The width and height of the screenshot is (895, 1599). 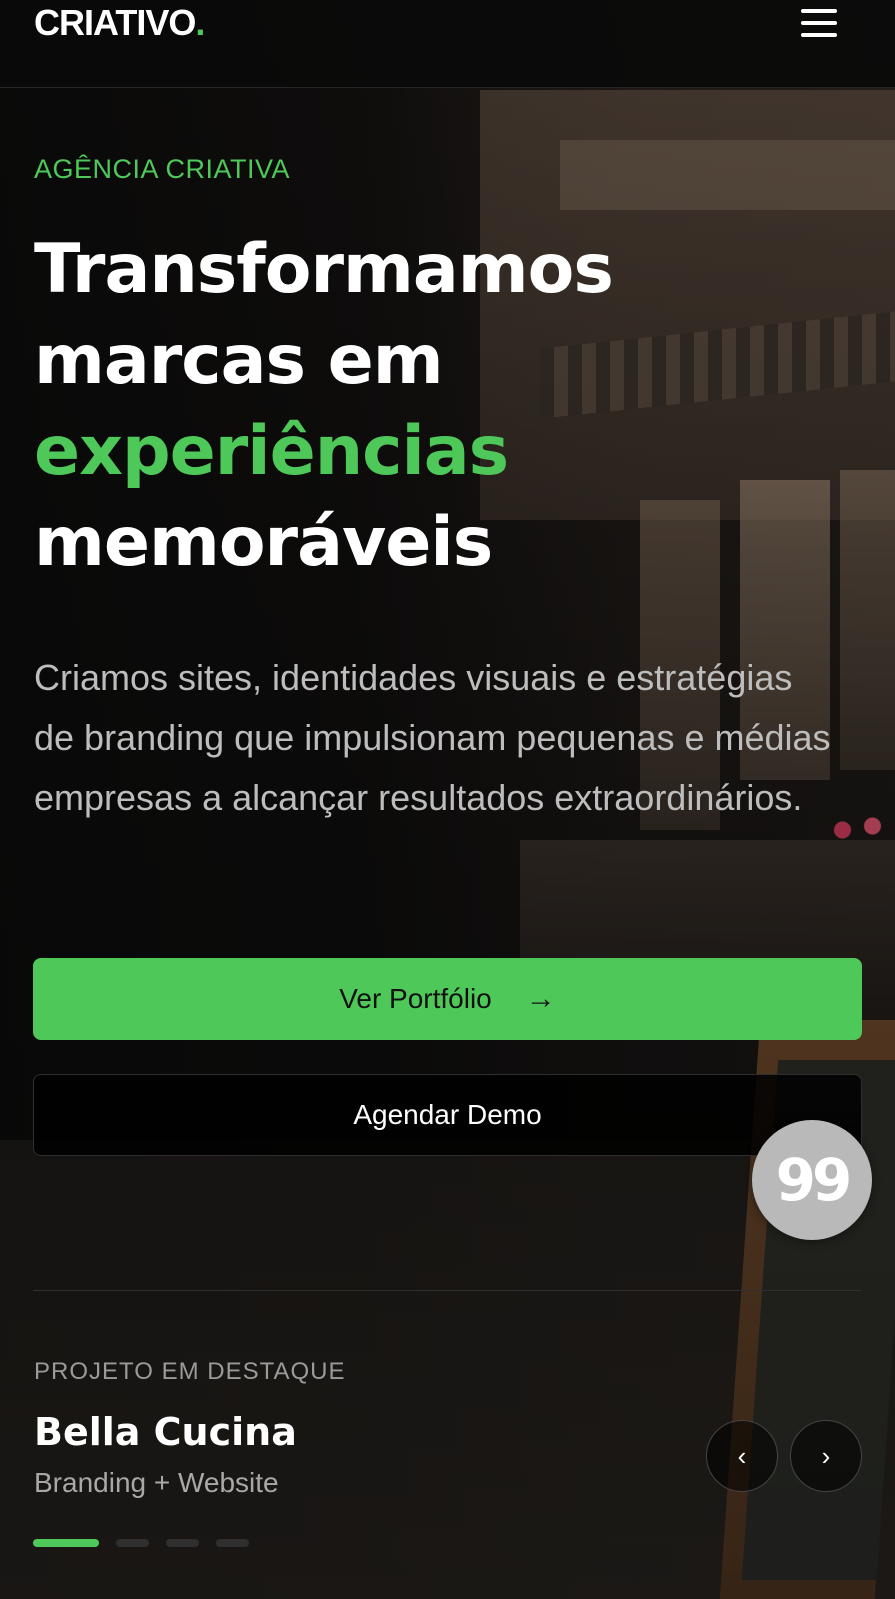 I want to click on slide-indicators, so click(x=141, y=1543).